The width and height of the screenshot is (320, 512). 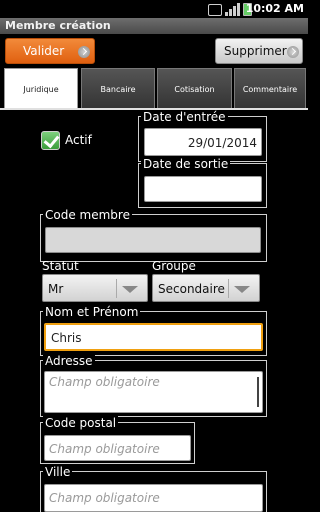 What do you see at coordinates (154, 26) in the screenshot?
I see `title-bar: Membre création` at bounding box center [154, 26].